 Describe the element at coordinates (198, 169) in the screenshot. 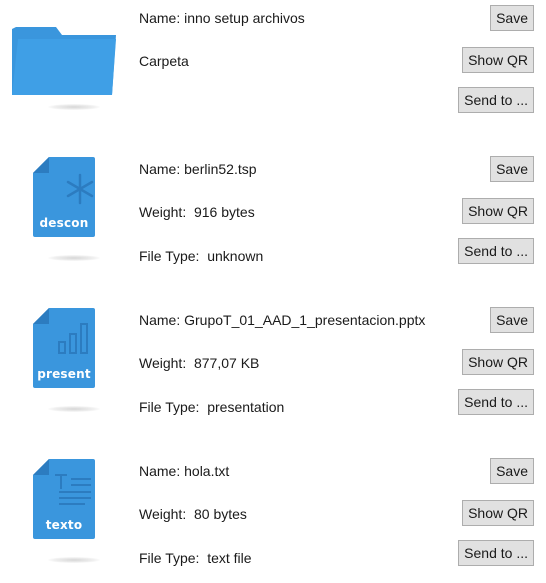

I see `item-name: Name: berlin52.tsp` at that location.